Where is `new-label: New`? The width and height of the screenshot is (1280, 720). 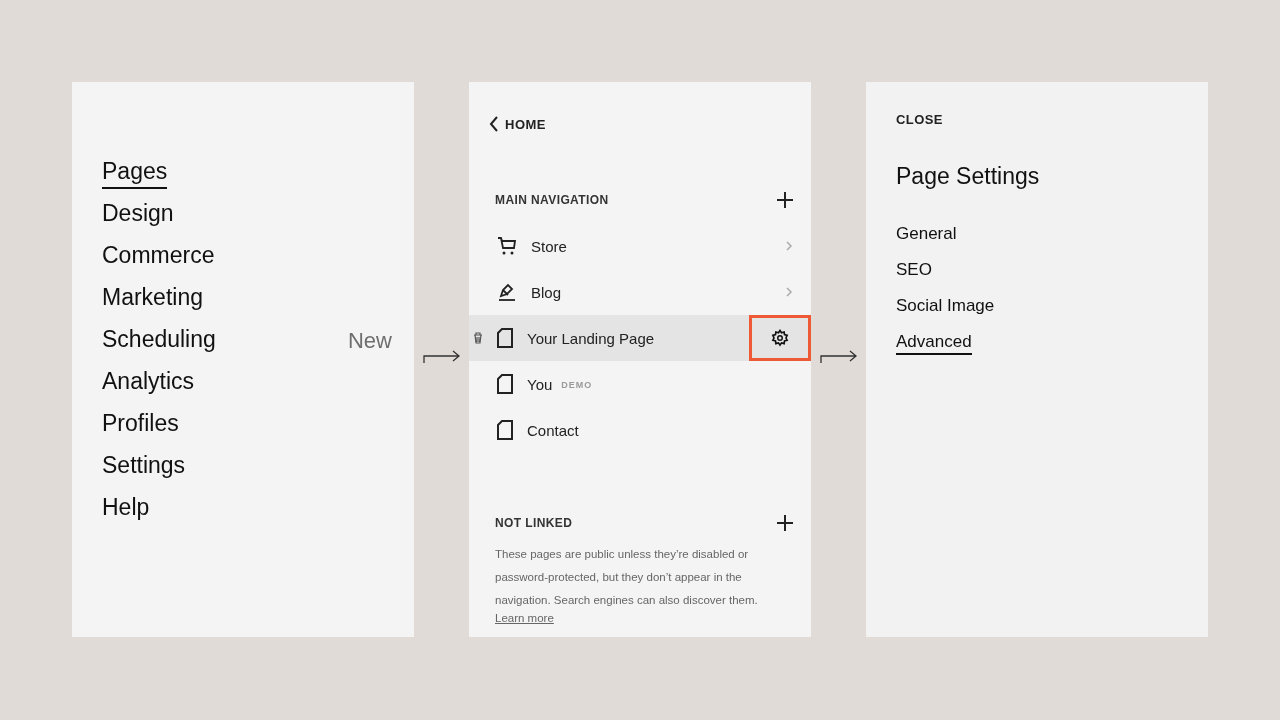 new-label: New is located at coordinates (370, 341).